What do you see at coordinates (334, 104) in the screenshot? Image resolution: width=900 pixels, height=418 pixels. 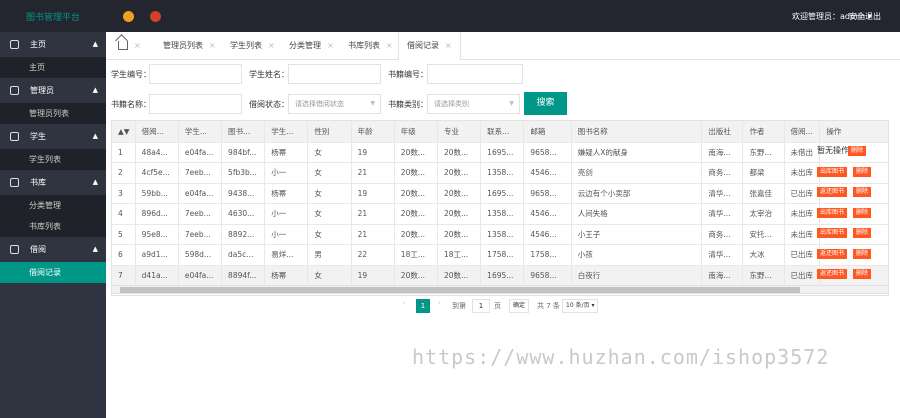 I see `borrow-status-select: 请选择借阅状态 ▼` at bounding box center [334, 104].